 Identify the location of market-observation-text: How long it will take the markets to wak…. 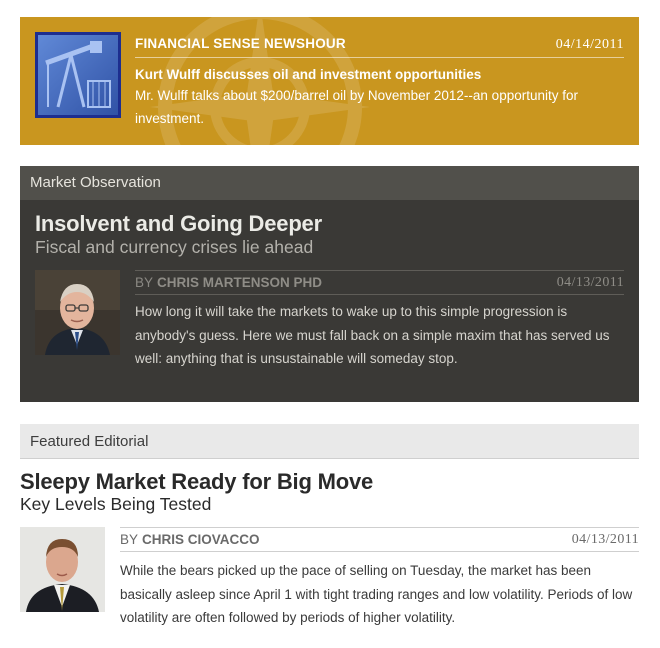
(372, 335).